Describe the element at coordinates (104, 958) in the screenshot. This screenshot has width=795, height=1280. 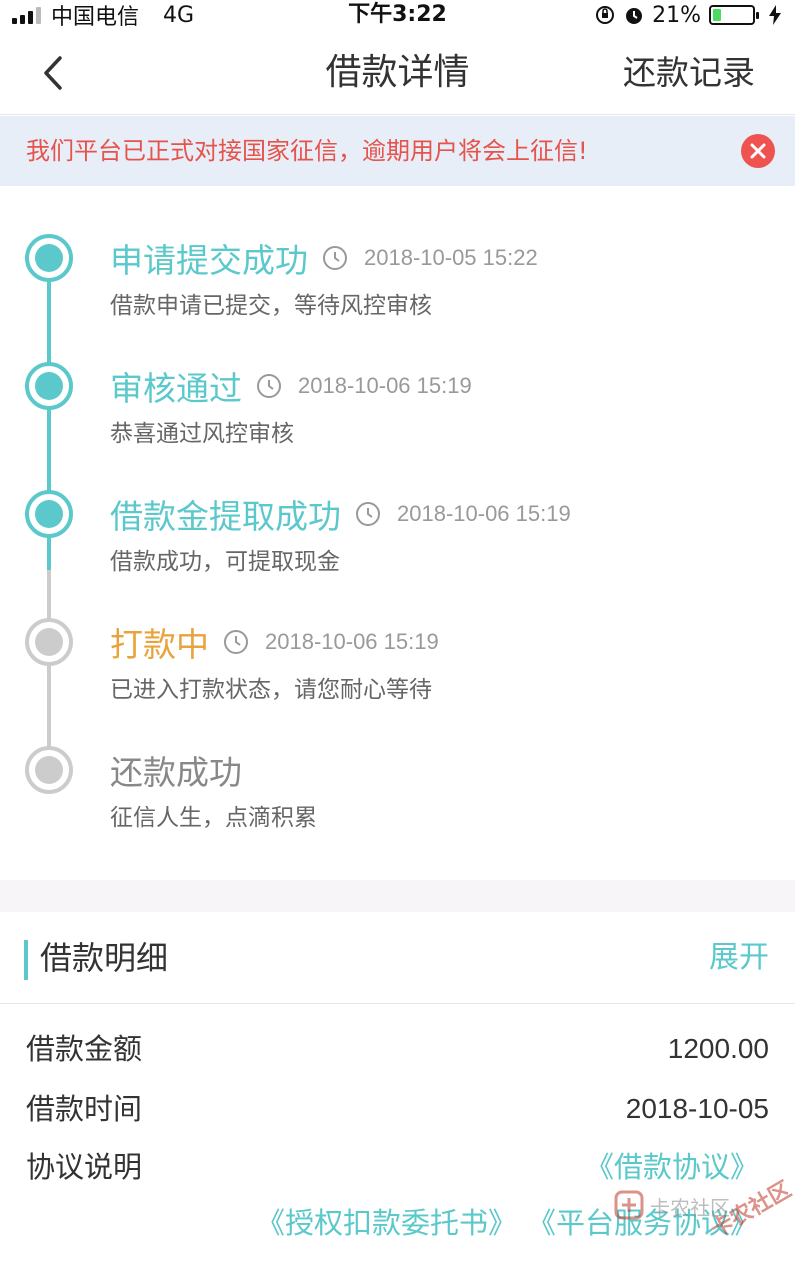
I see `section-title: 借款明细` at that location.